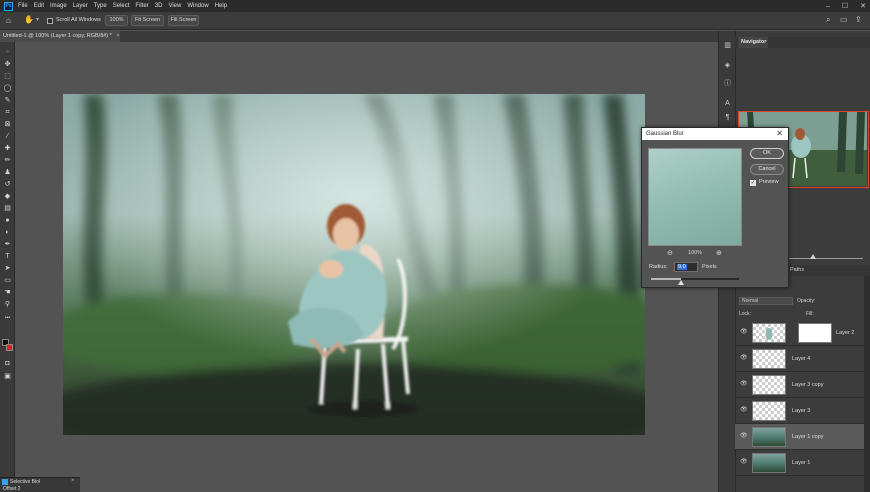 The height and width of the screenshot is (492, 870). What do you see at coordinates (7, 208) in the screenshot?
I see `gradient-tool-icon: ▤` at bounding box center [7, 208].